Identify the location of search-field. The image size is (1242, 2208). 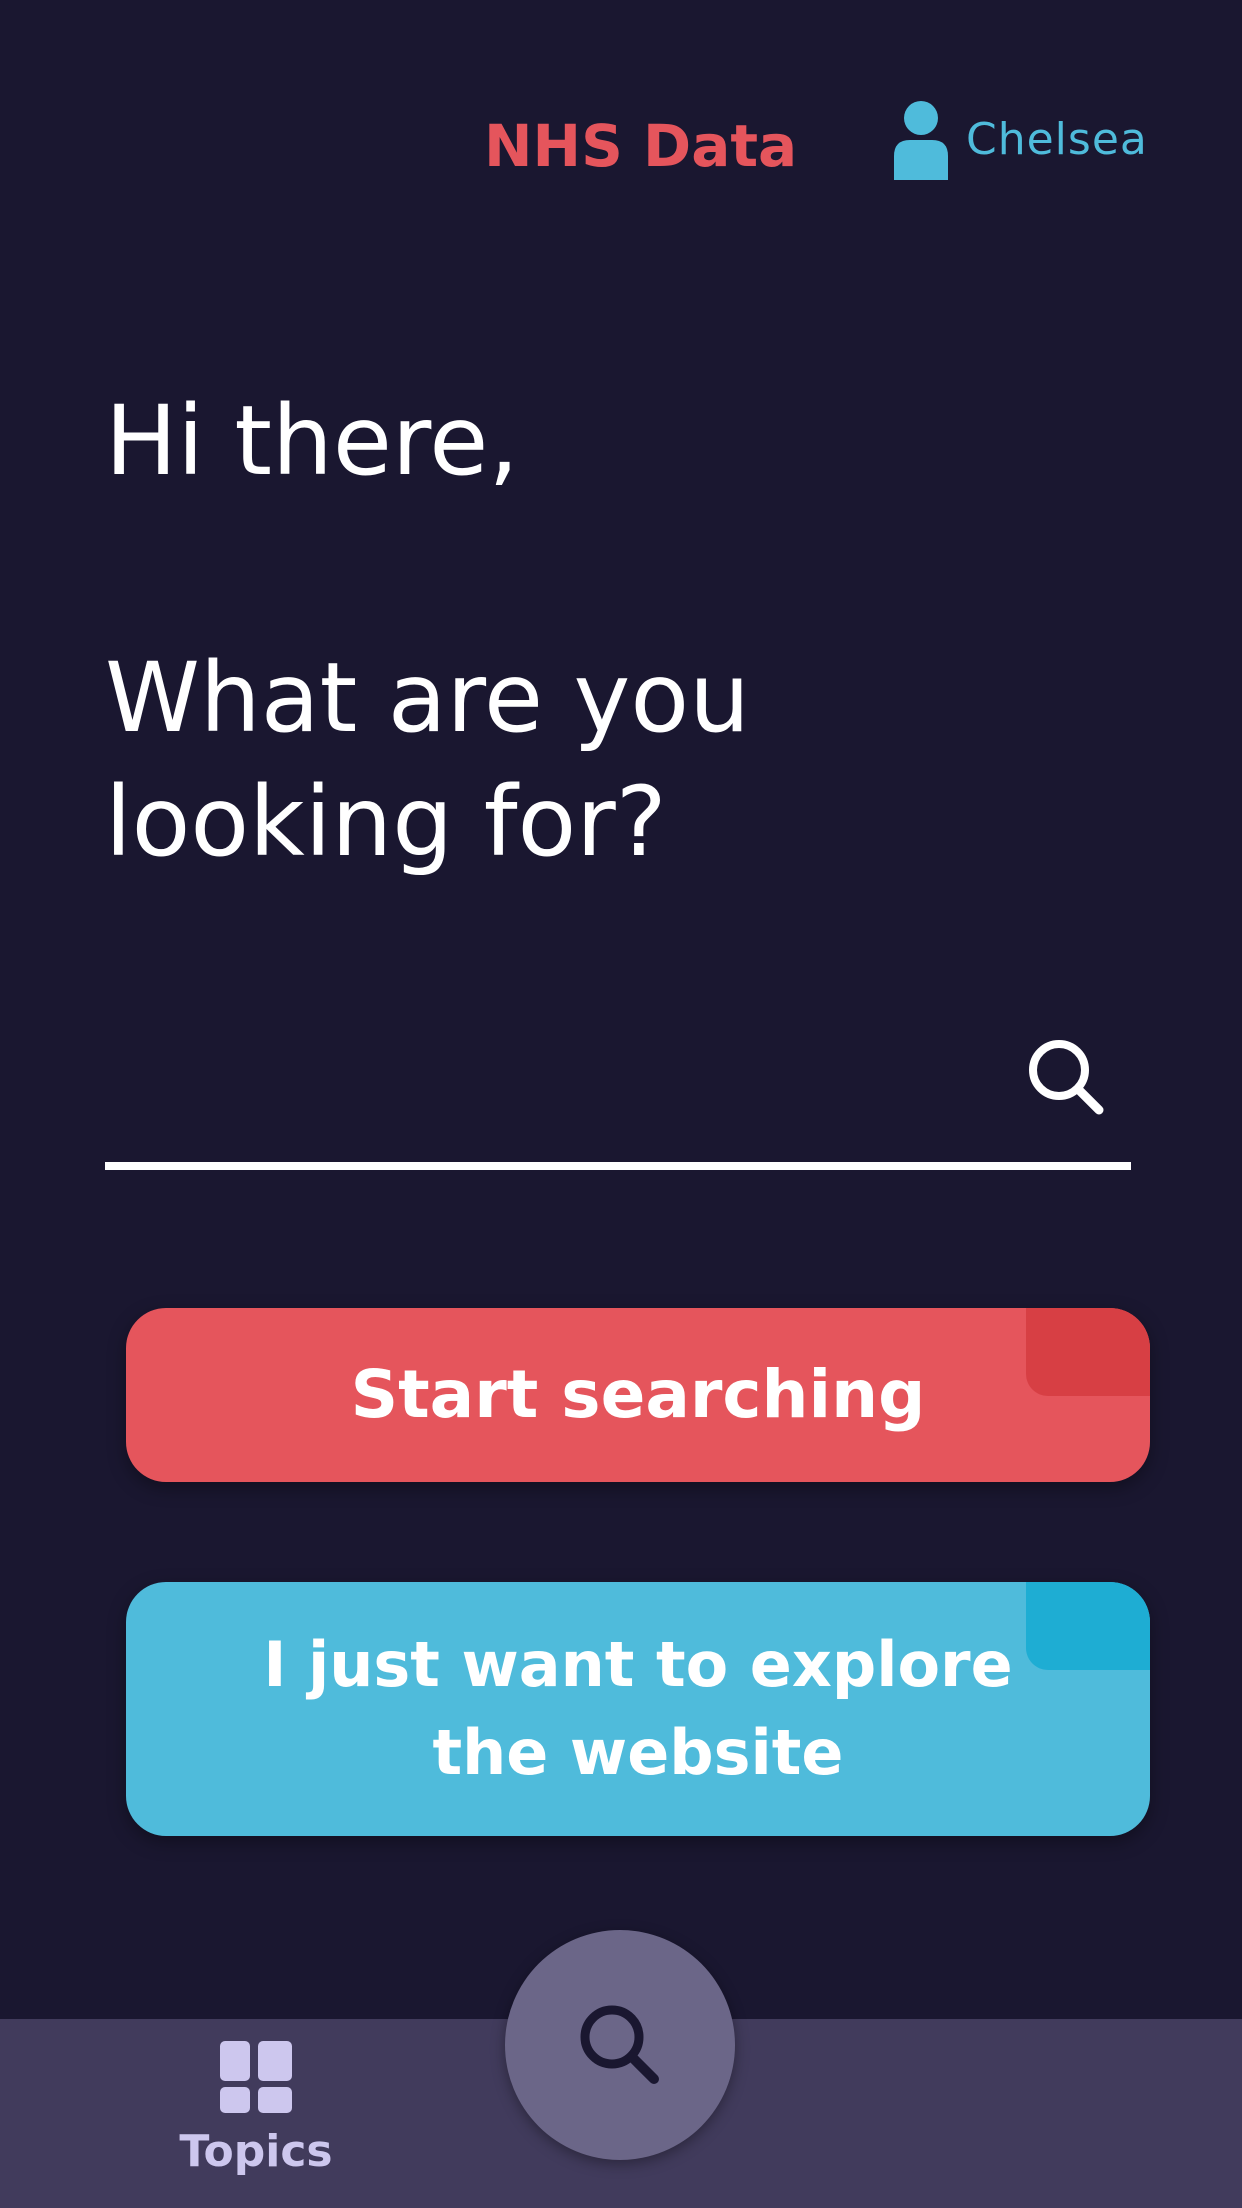
(618, 1095).